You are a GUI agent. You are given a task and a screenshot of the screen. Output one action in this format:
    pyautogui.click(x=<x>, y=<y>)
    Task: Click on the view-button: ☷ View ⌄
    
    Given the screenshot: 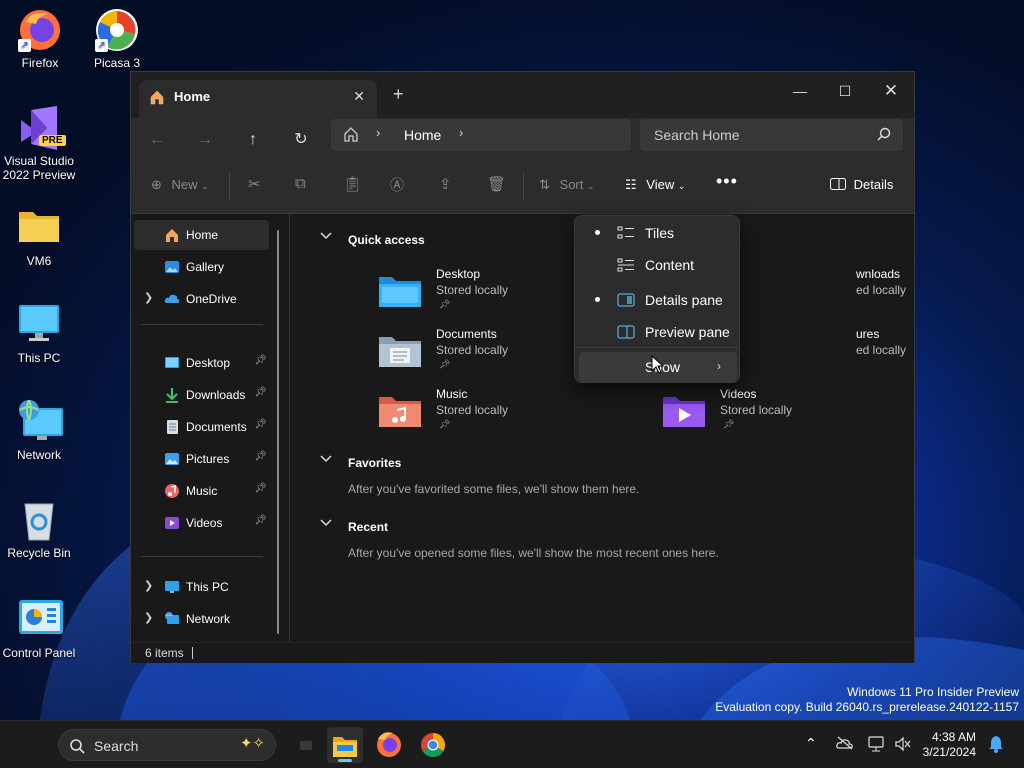 What is the action you would take?
    pyautogui.click(x=655, y=185)
    